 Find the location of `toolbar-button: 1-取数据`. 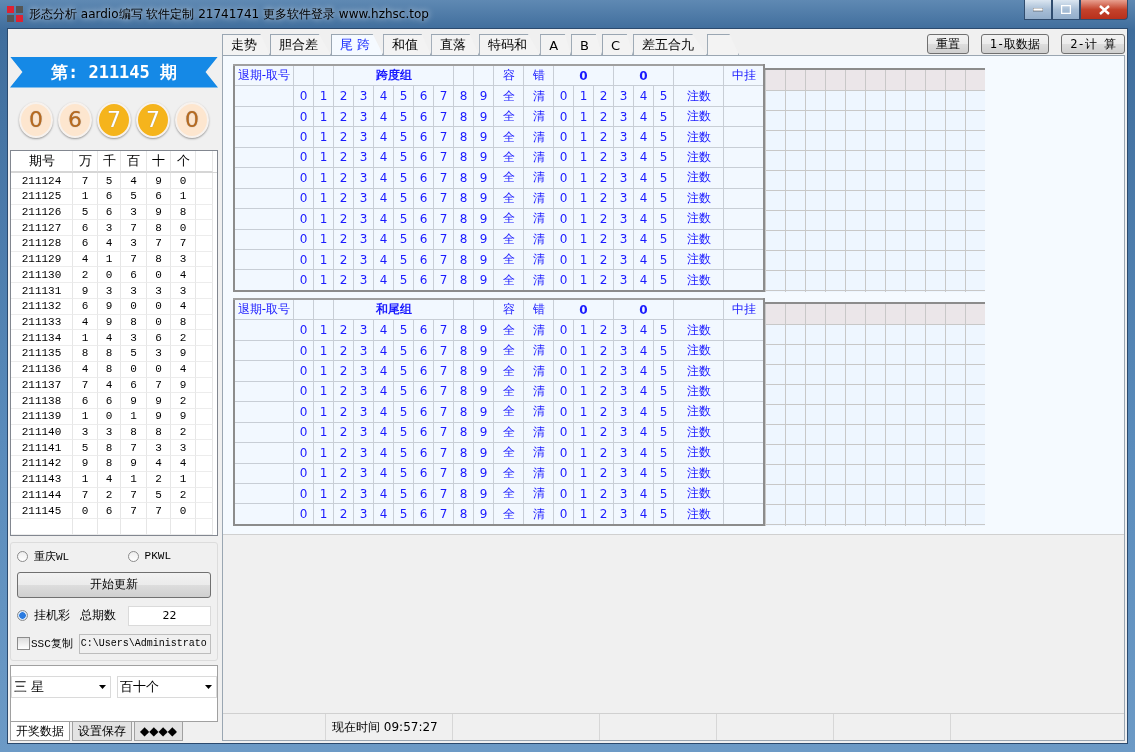

toolbar-button: 1-取数据 is located at coordinates (1015, 44).